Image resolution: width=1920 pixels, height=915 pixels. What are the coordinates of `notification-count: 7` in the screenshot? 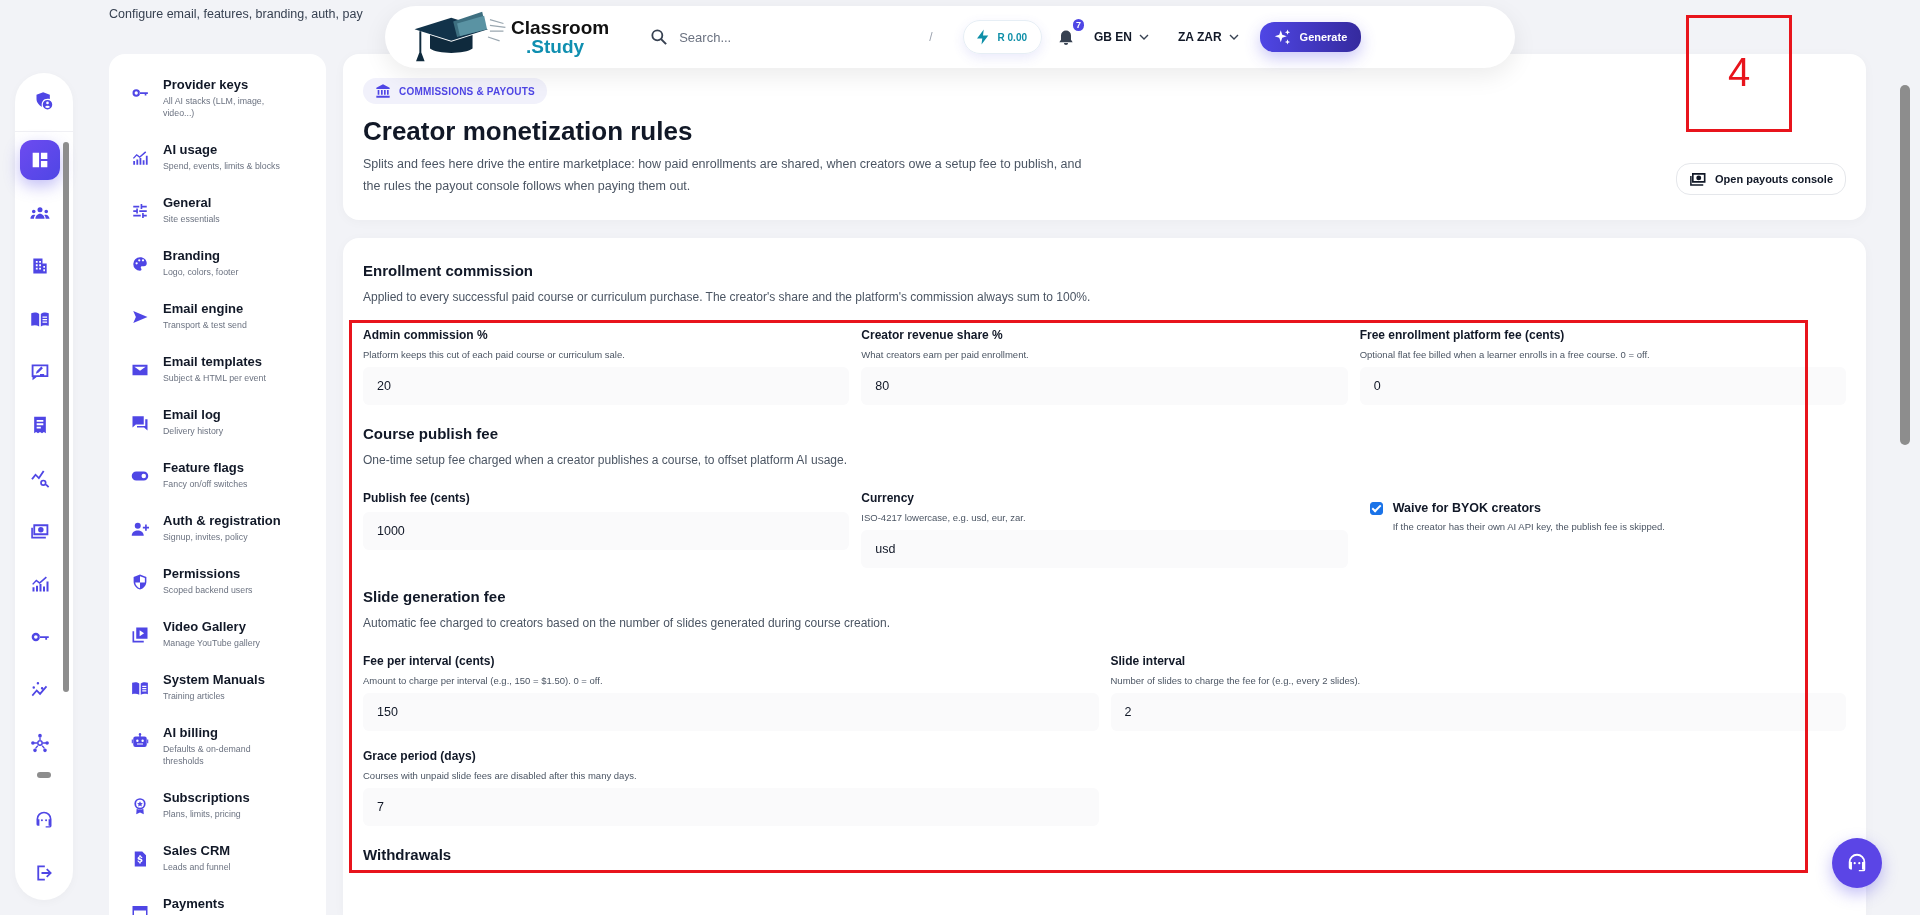 It's located at (1078, 25).